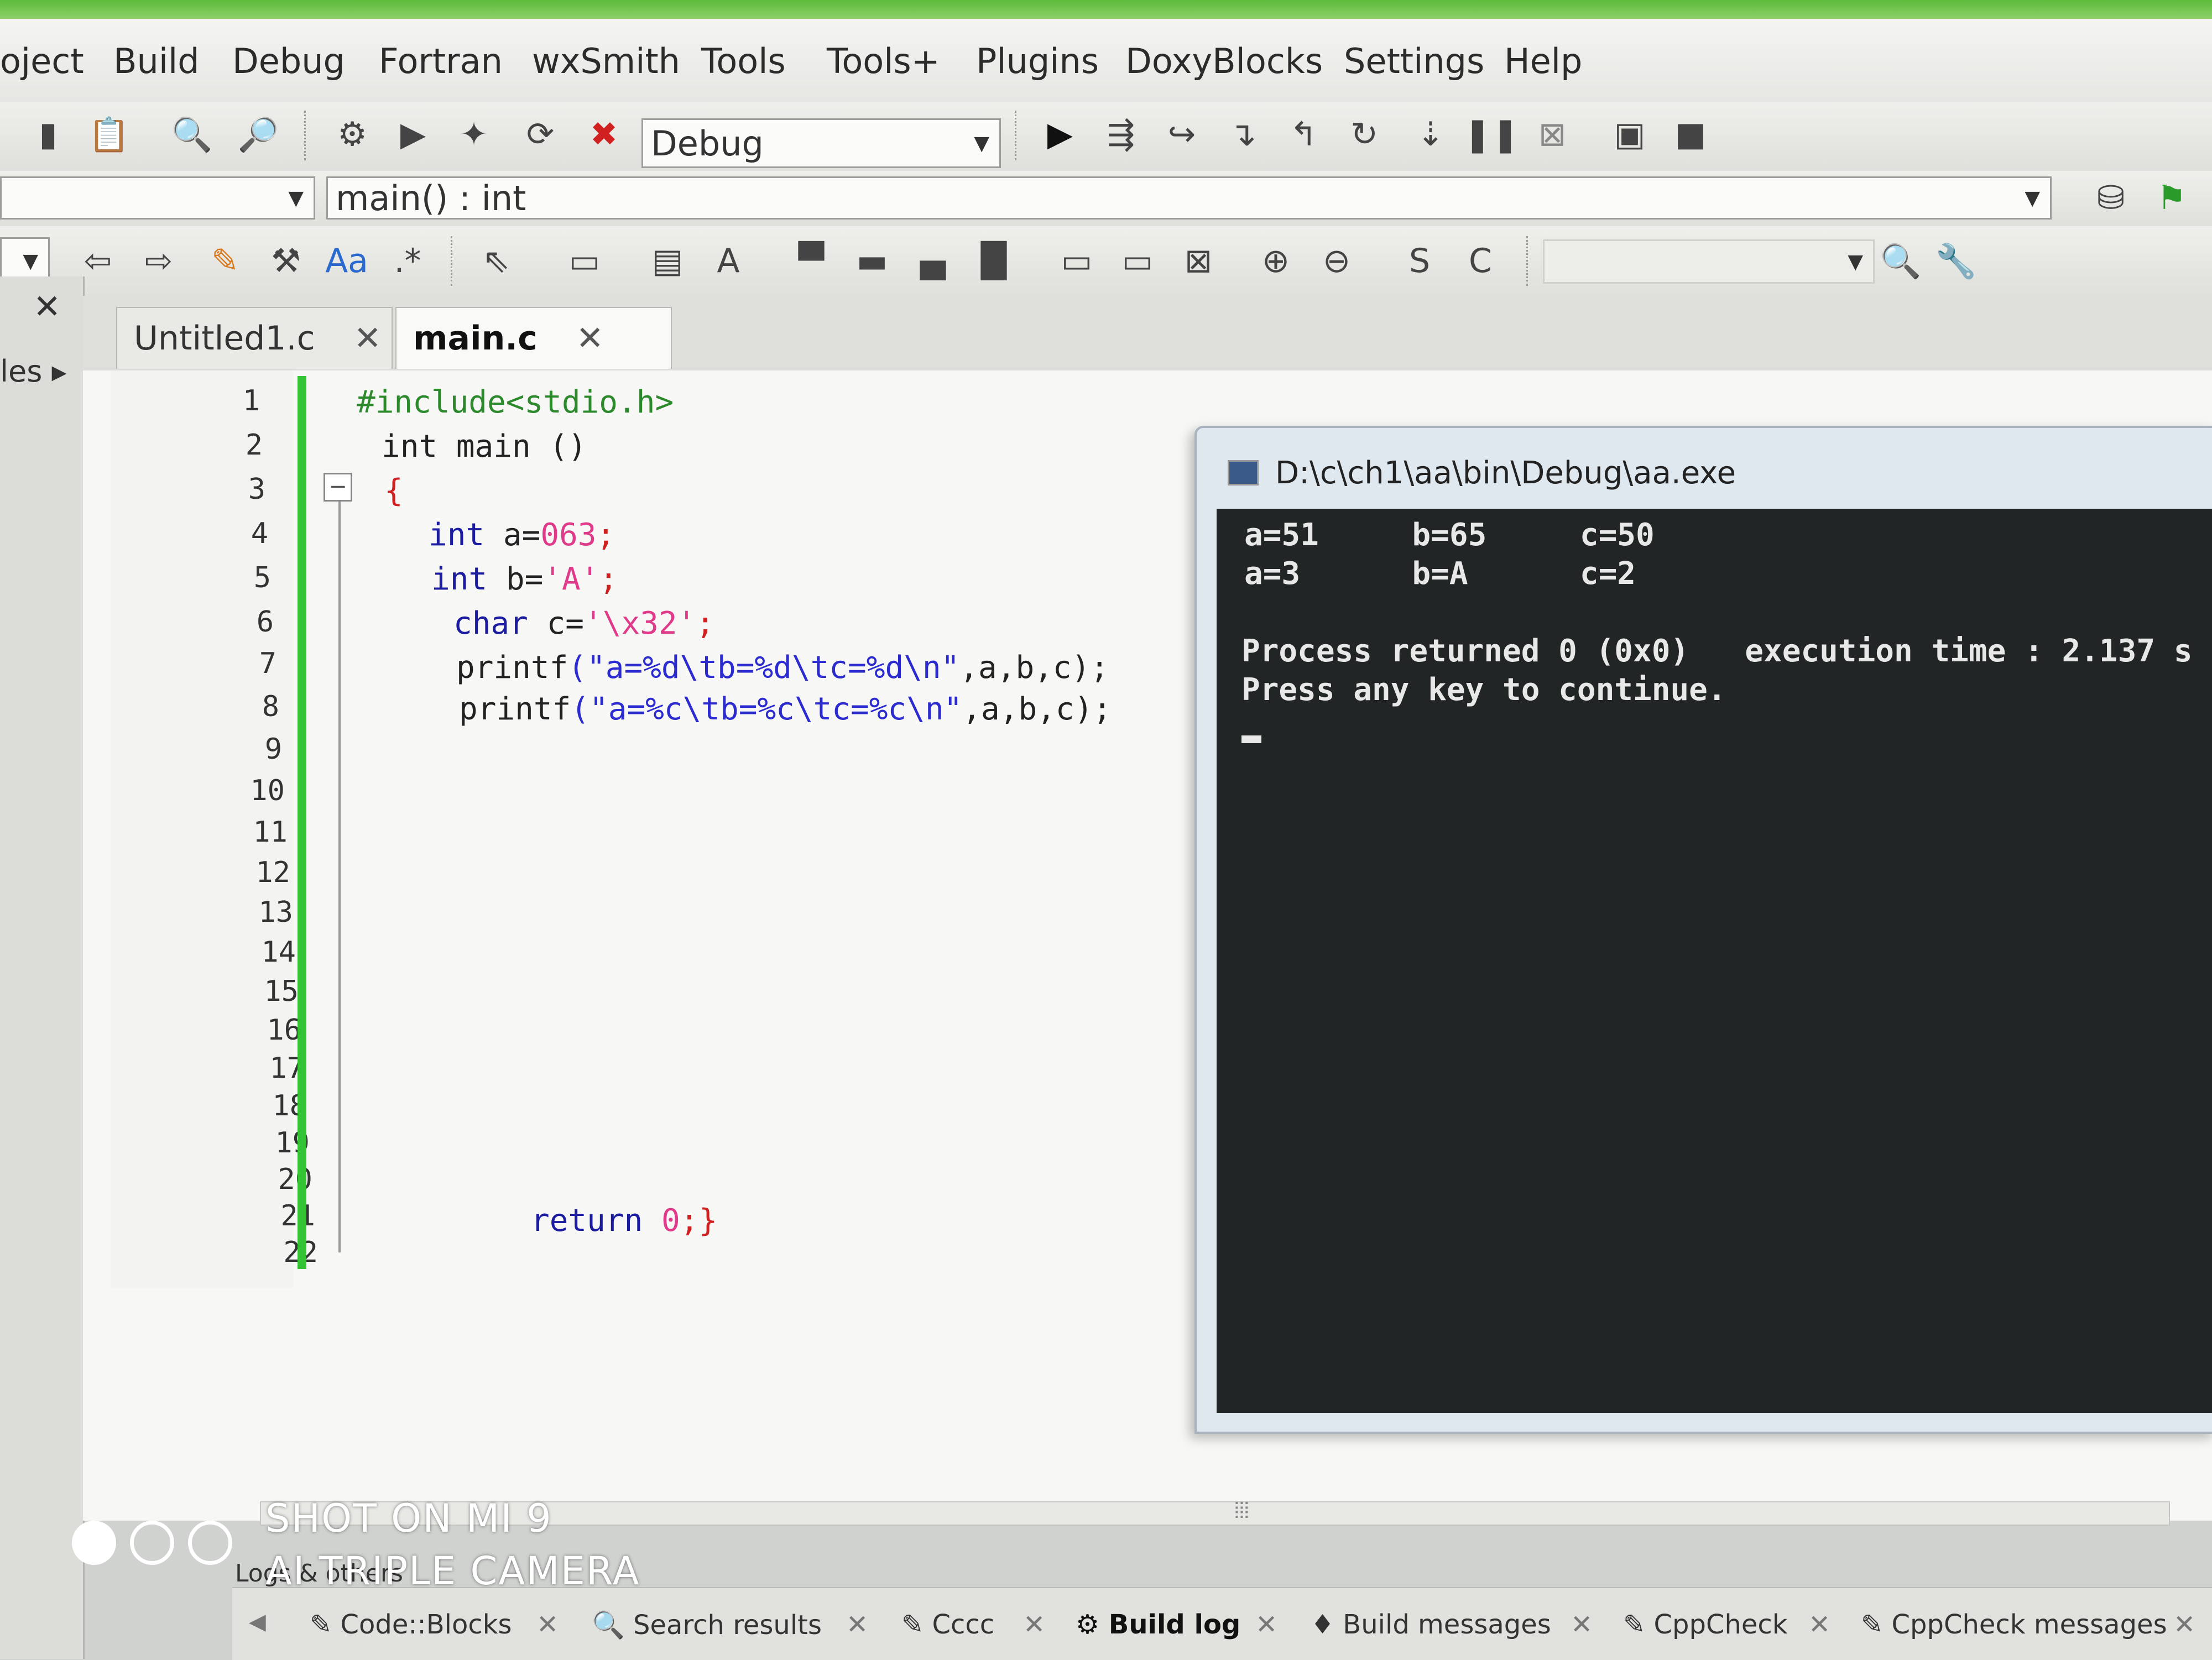  I want to click on frame-icon: ▭, so click(1077, 261).